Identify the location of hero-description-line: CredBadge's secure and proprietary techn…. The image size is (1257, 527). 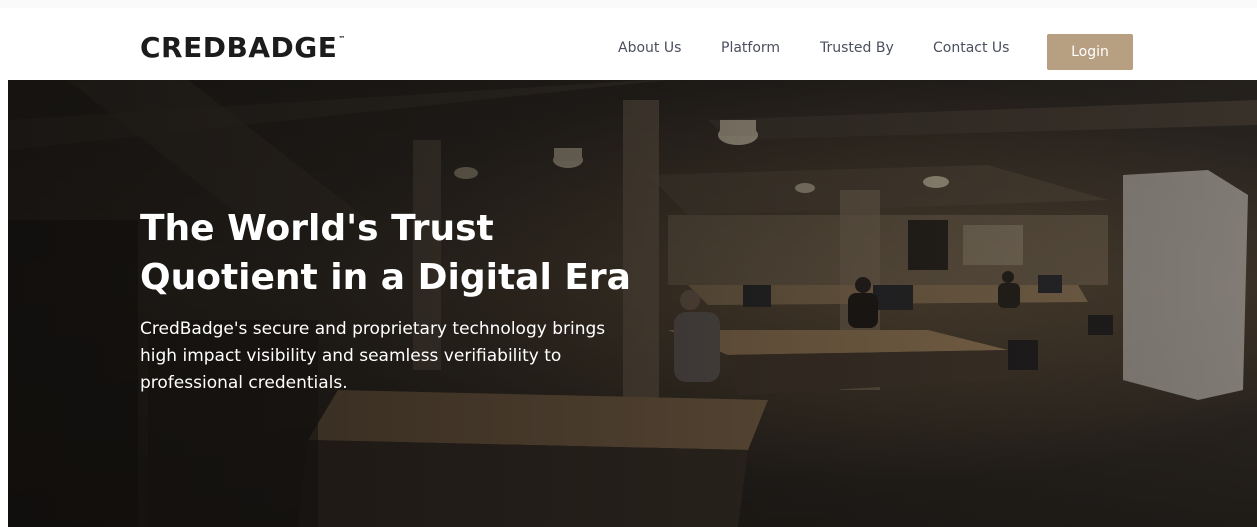
(373, 329).